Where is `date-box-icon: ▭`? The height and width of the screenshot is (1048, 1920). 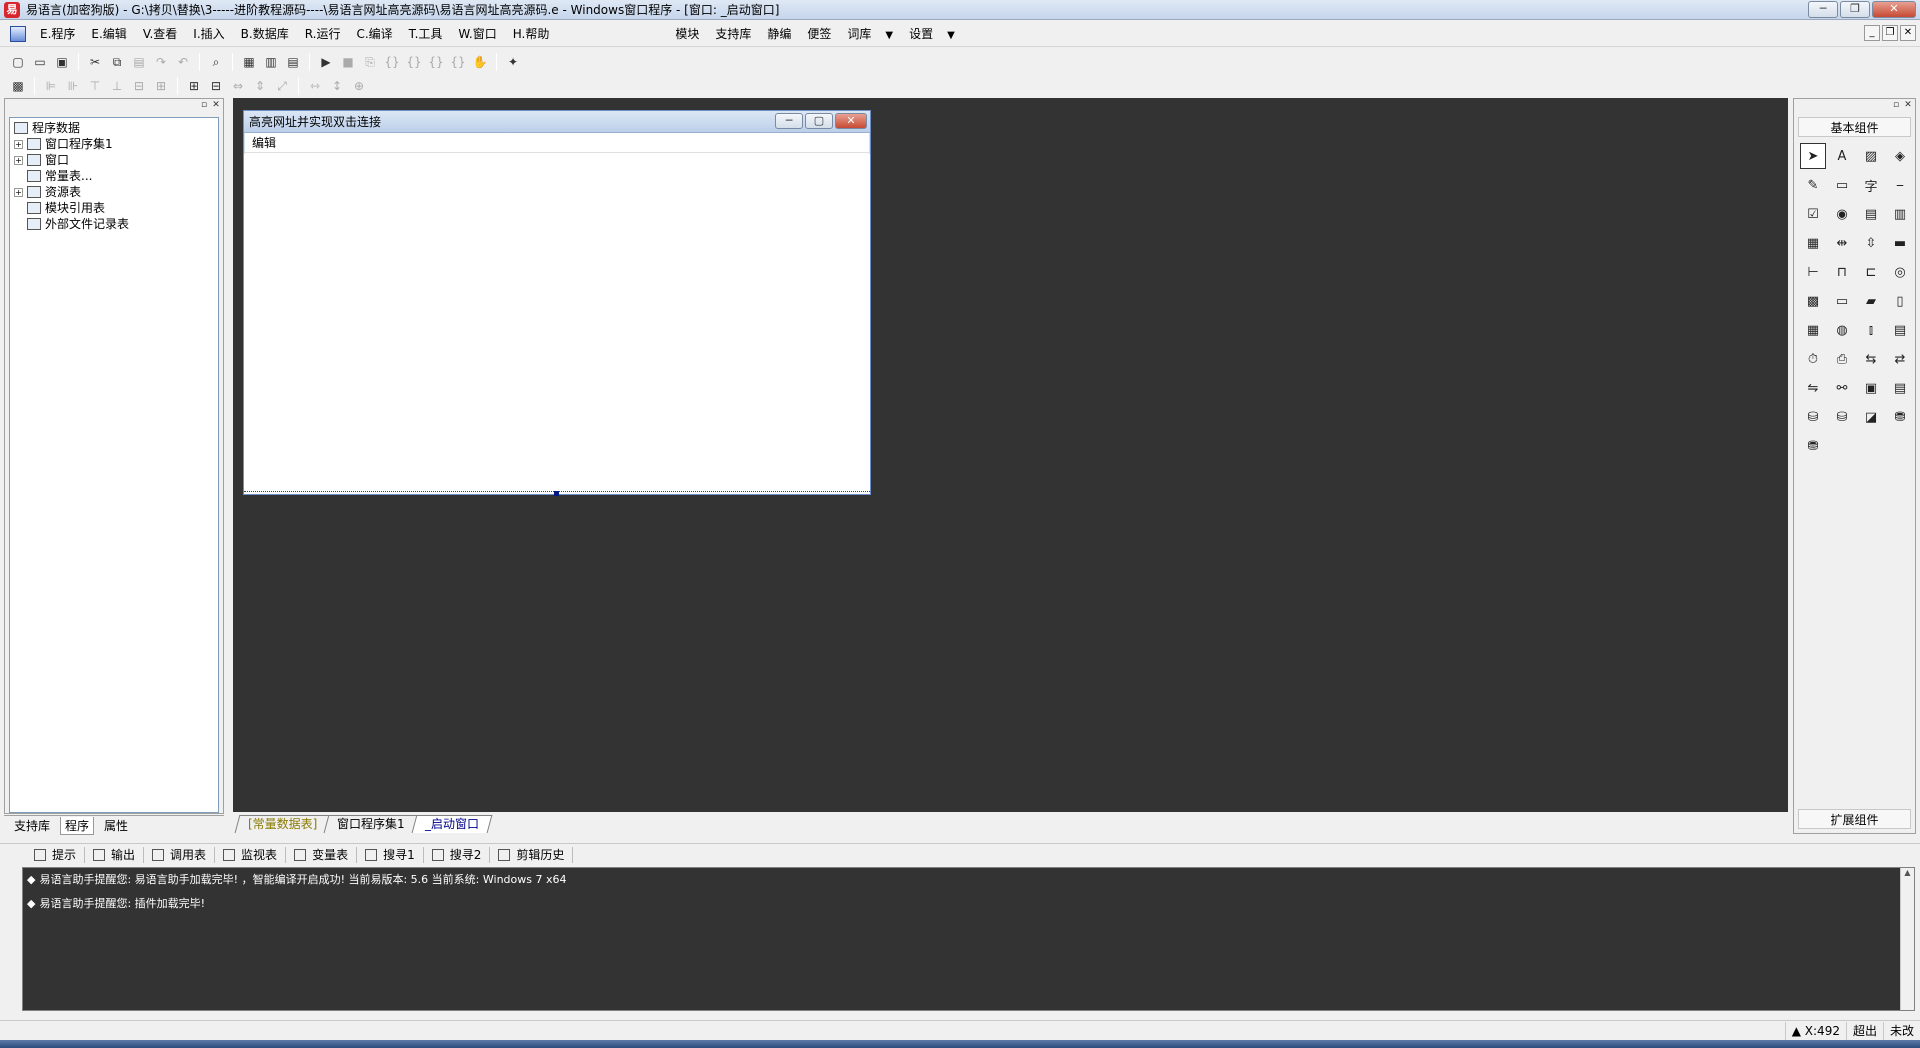 date-box-icon: ▭ is located at coordinates (1842, 301).